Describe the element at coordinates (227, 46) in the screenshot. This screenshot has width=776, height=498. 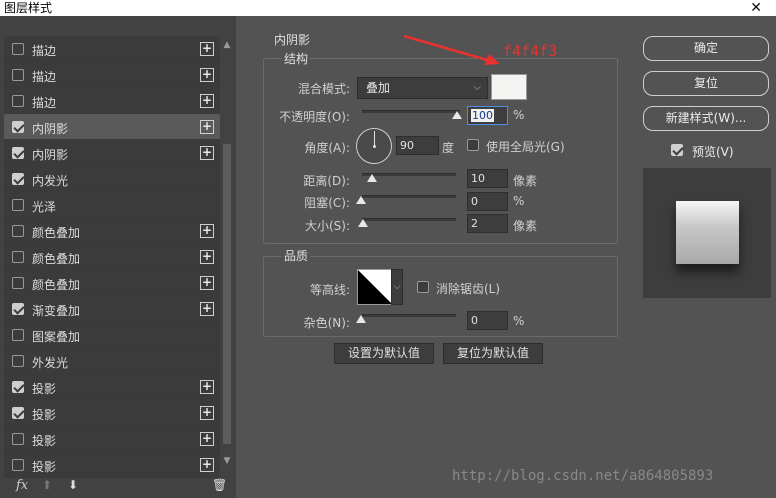
I see `scroll-up-icon: ▲` at that location.